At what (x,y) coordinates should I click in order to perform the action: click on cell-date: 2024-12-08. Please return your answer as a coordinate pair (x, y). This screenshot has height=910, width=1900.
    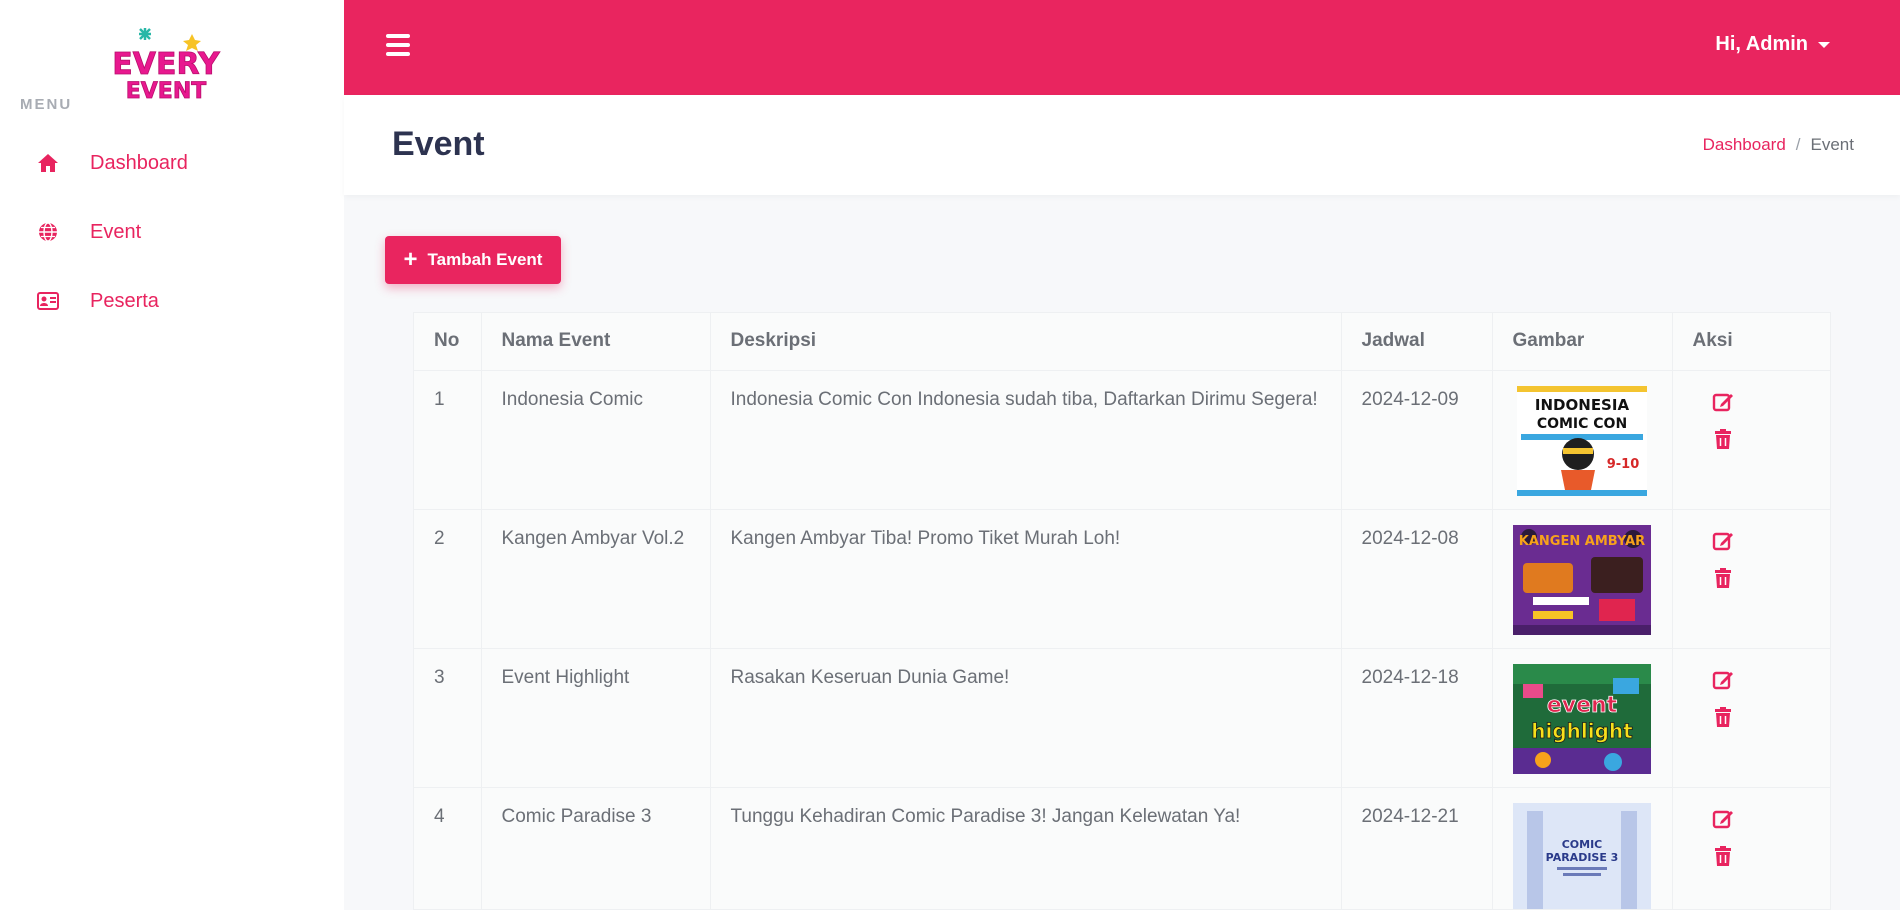
    Looking at the image, I should click on (1417, 579).